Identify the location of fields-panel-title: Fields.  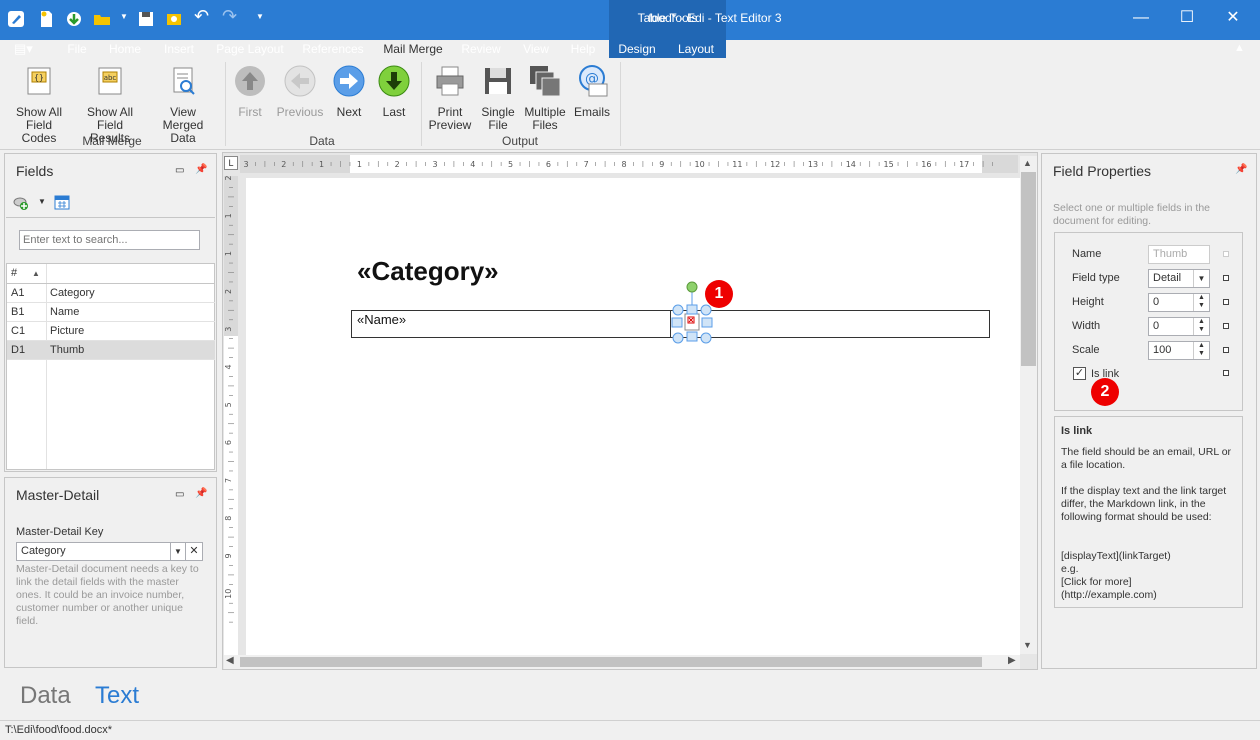
(35, 171).